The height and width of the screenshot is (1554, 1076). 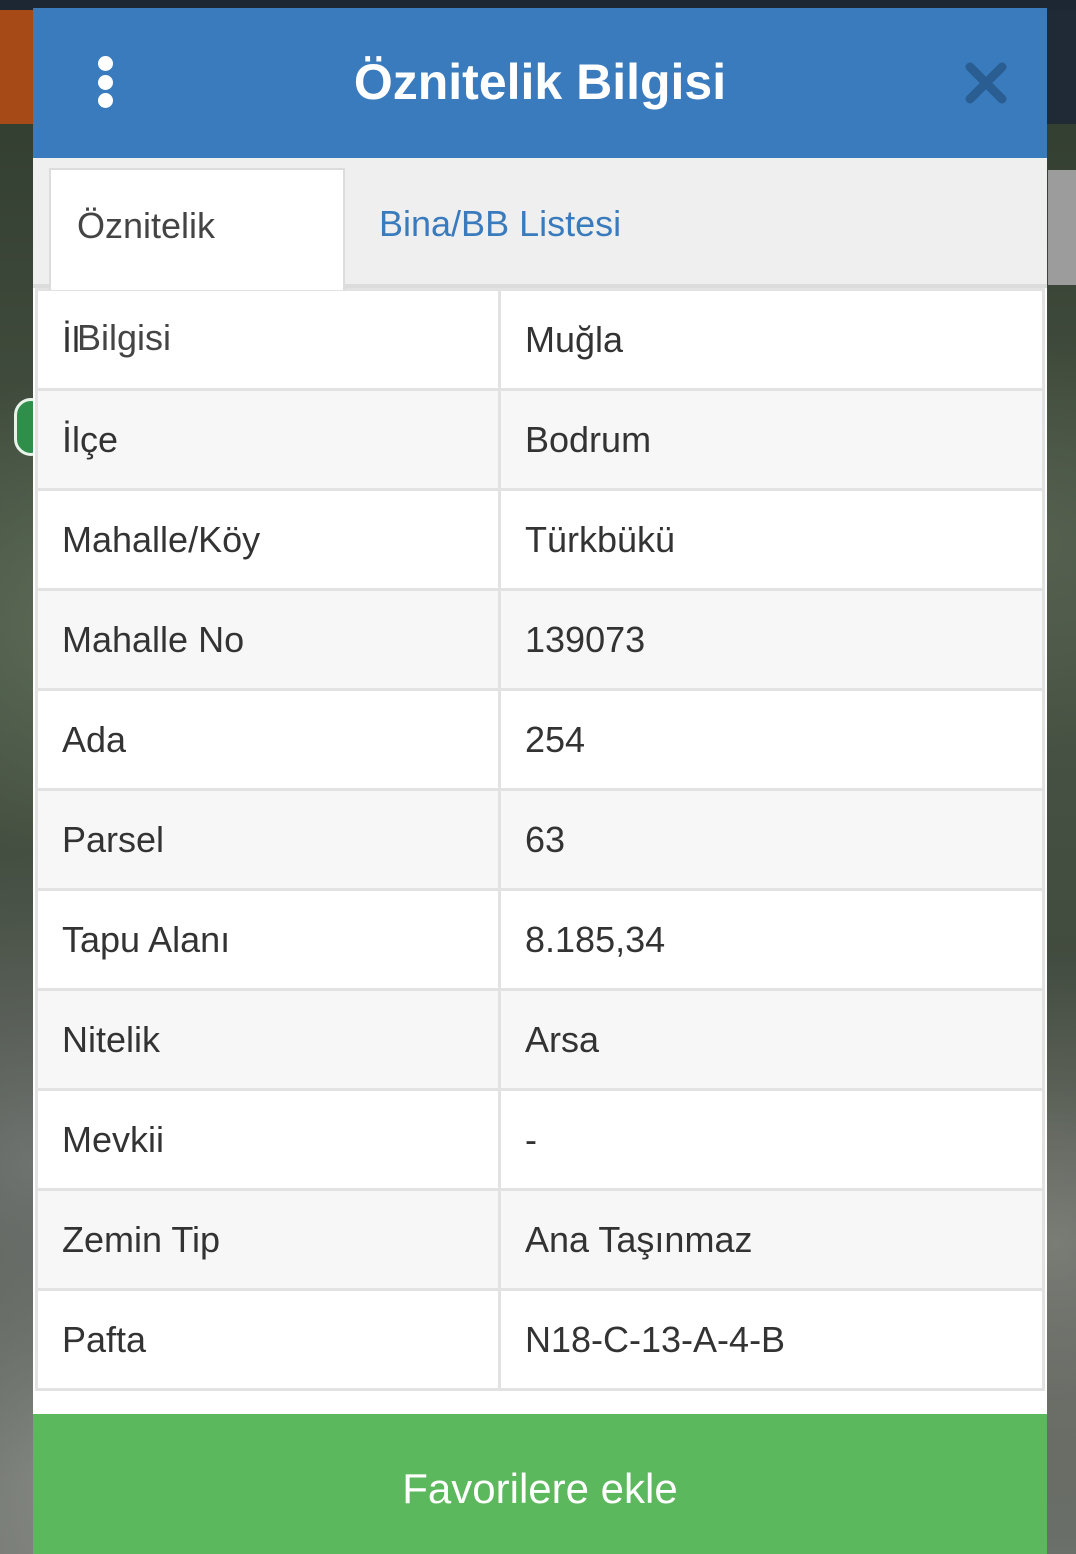 What do you see at coordinates (1062, 227) in the screenshot?
I see `map-side-control` at bounding box center [1062, 227].